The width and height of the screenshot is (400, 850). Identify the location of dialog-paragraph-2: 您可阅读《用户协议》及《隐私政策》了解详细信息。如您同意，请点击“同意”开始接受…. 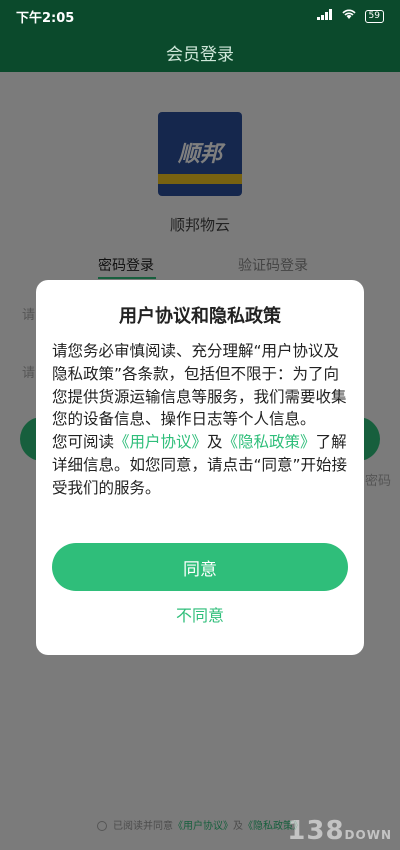
(201, 465).